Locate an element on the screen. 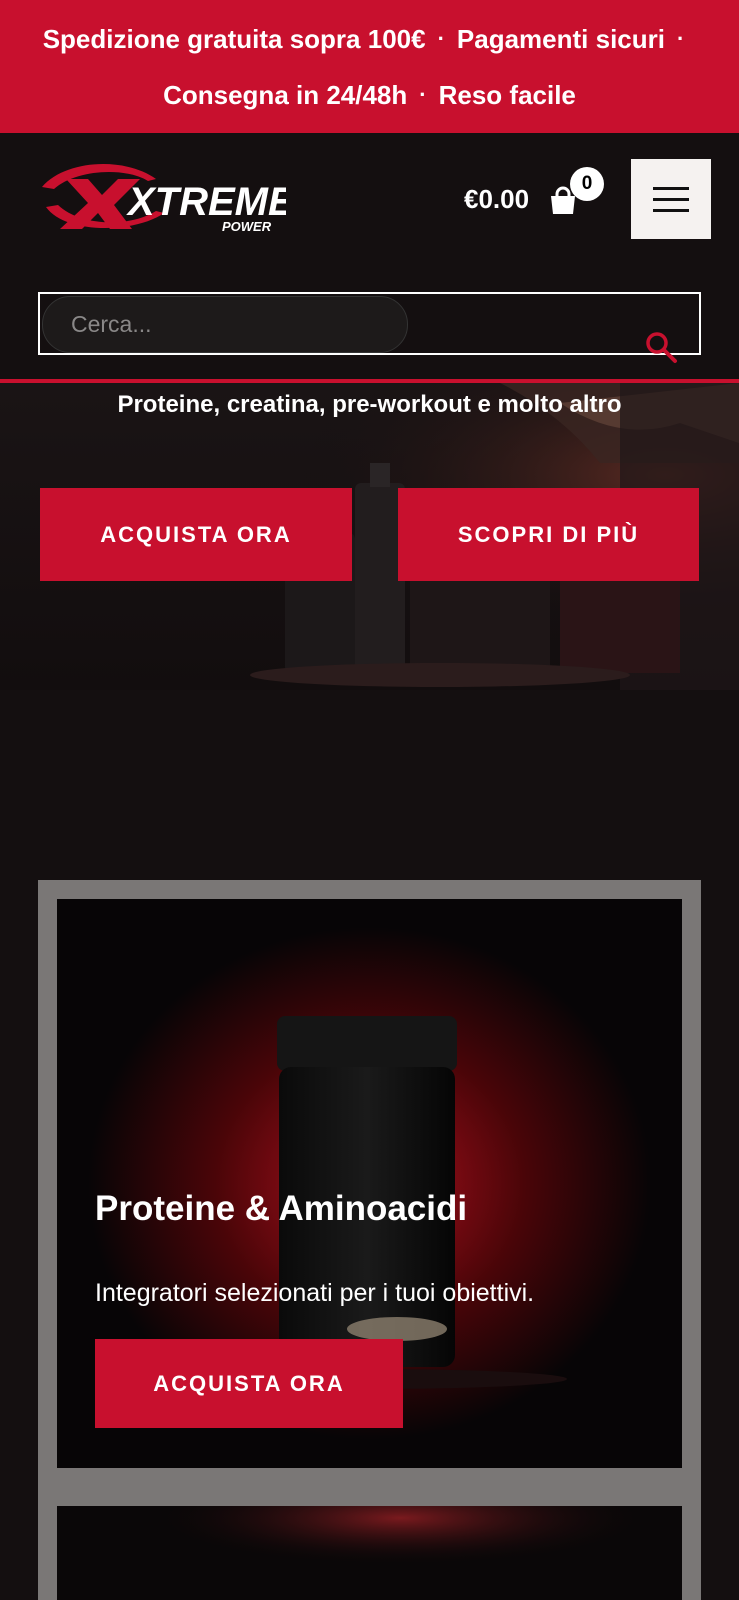 Image resolution: width=739 pixels, height=1600 pixels. cart-total: €0.00 is located at coordinates (496, 199).